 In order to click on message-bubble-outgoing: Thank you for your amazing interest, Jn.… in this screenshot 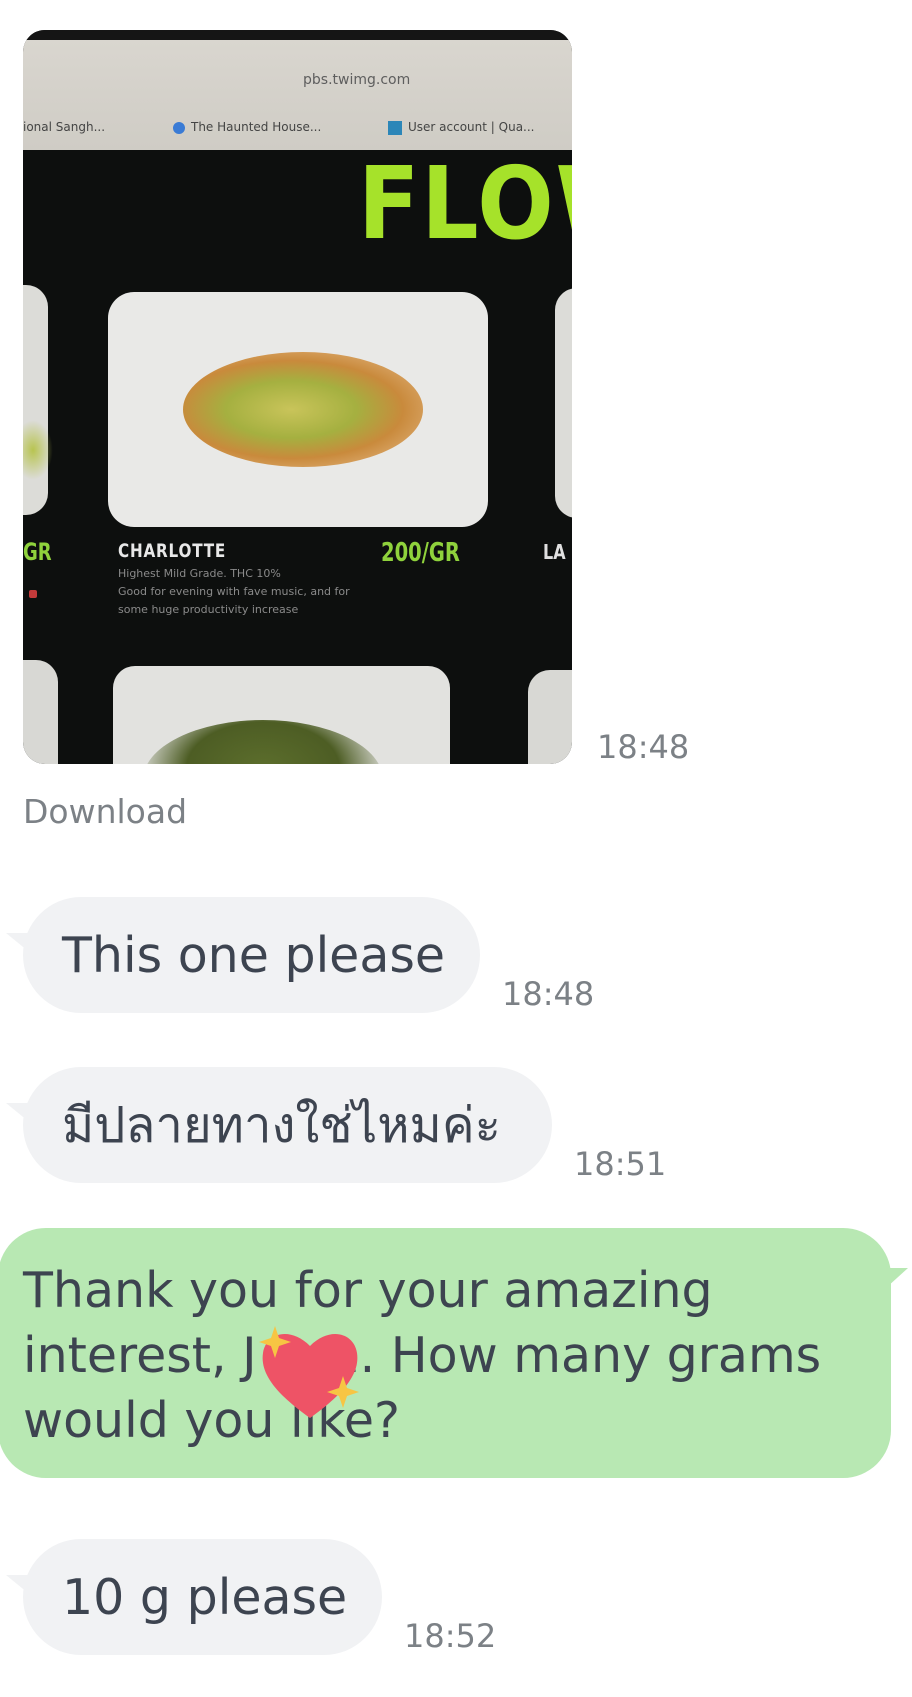, I will do `click(454, 1353)`.